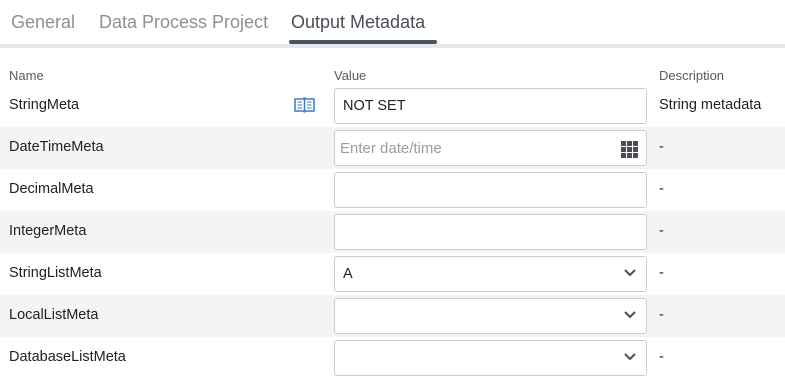 The width and height of the screenshot is (785, 392). Describe the element at coordinates (44, 105) in the screenshot. I see `row-name: StringMeta` at that location.